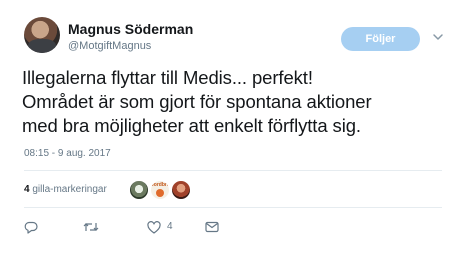 The height and width of the screenshot is (255, 464). I want to click on retweet-icon, so click(91, 227).